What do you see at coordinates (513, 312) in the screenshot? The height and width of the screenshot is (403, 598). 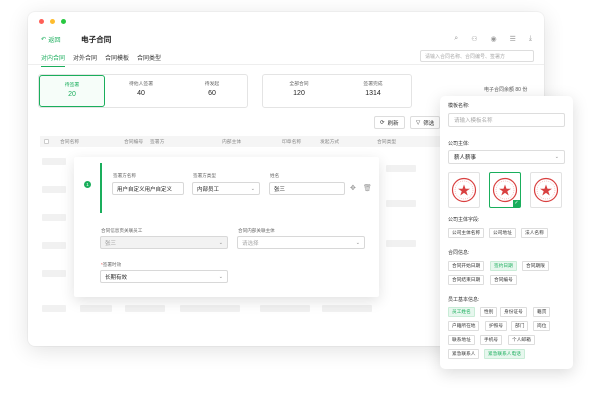 I see `field-tag: 身份证号` at bounding box center [513, 312].